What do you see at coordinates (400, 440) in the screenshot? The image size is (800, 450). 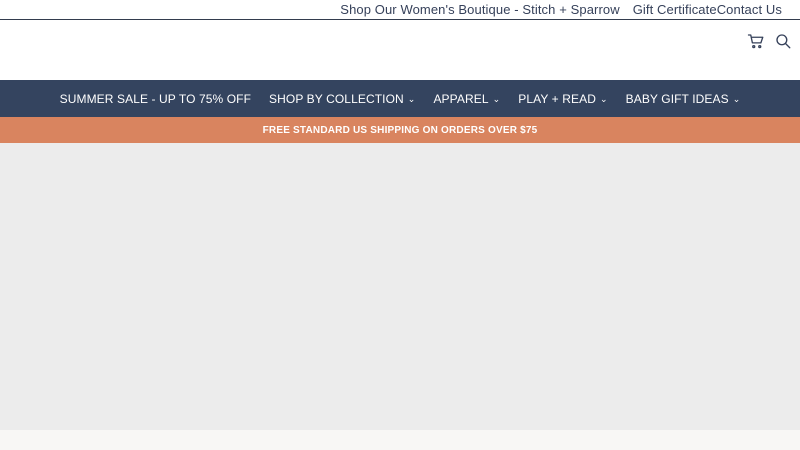 I see `content-section` at bounding box center [400, 440].